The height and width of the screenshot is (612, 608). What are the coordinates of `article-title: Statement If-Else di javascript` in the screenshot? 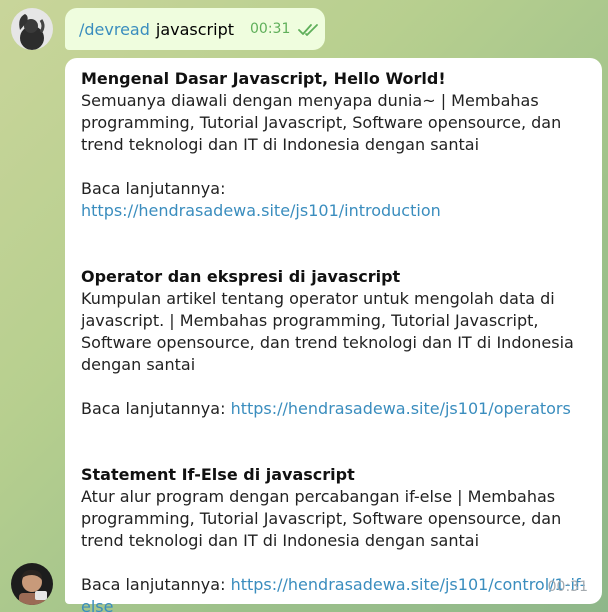 It's located at (218, 474).